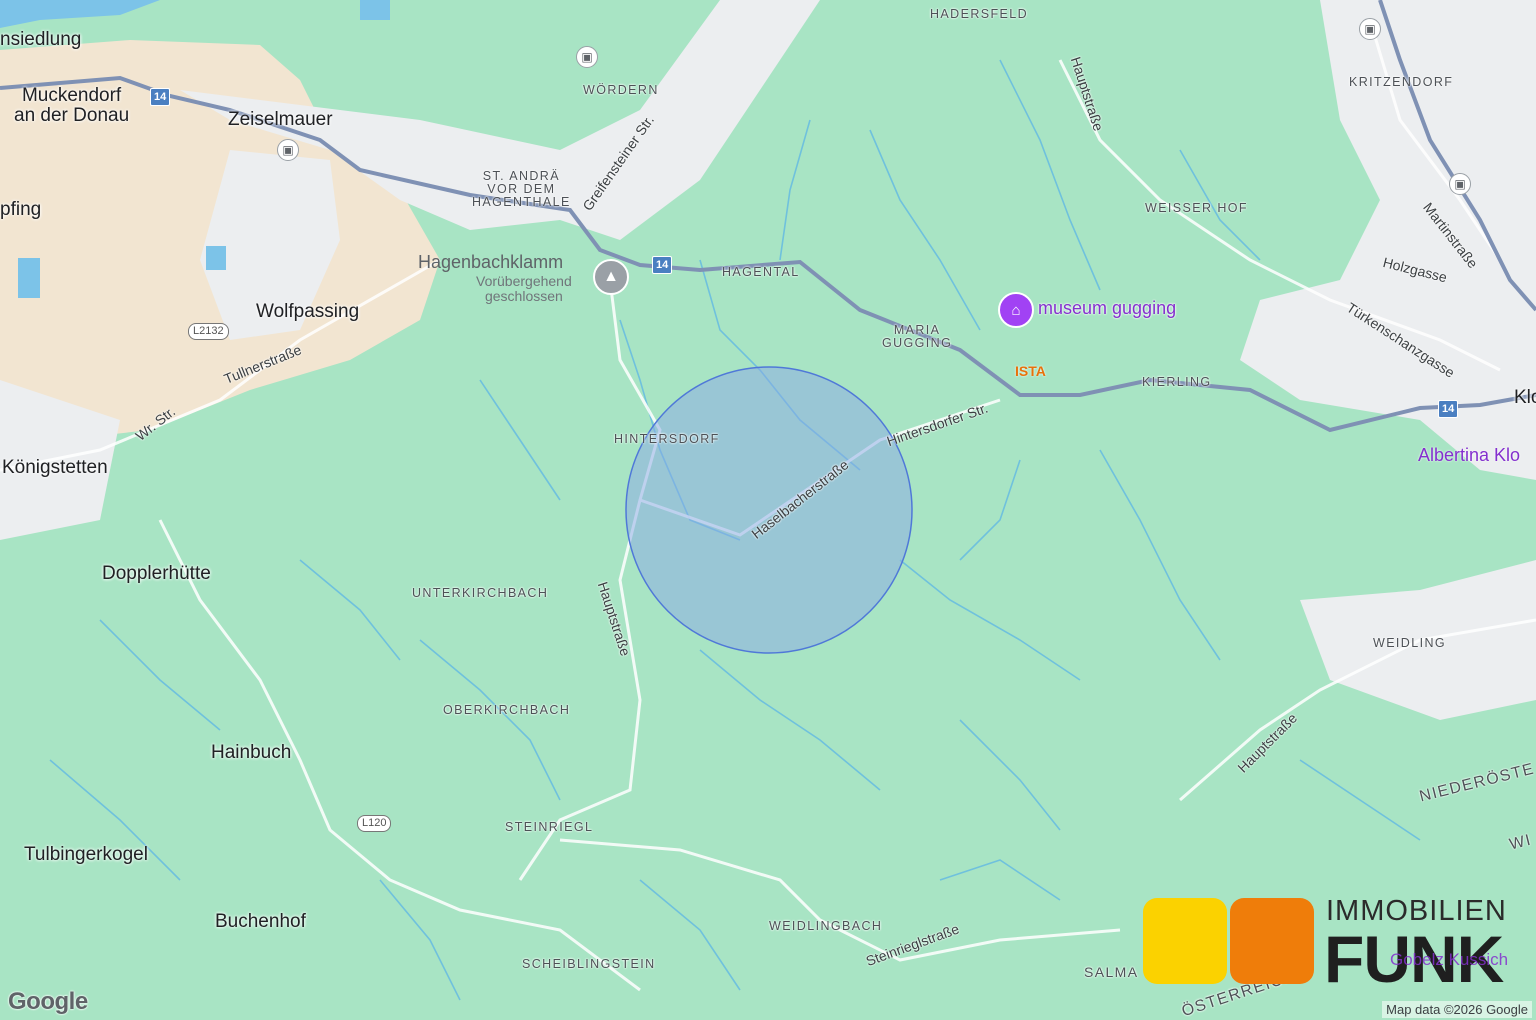 This screenshot has height=1020, width=1536. I want to click on place-klo: Klo, so click(1525, 397).